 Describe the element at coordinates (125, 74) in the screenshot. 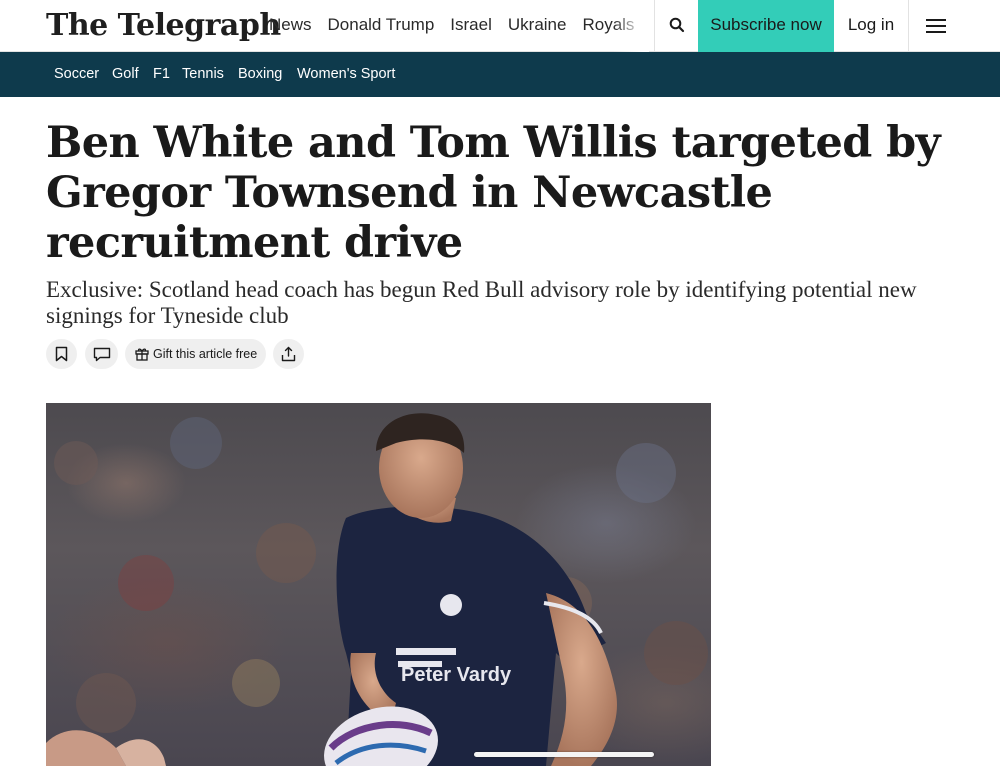

I see `subnav-item-golf: Golf` at that location.